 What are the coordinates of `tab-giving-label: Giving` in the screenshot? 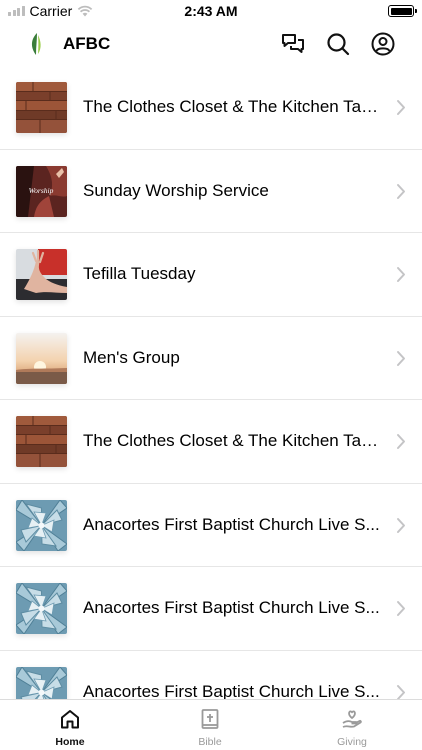 It's located at (352, 742).